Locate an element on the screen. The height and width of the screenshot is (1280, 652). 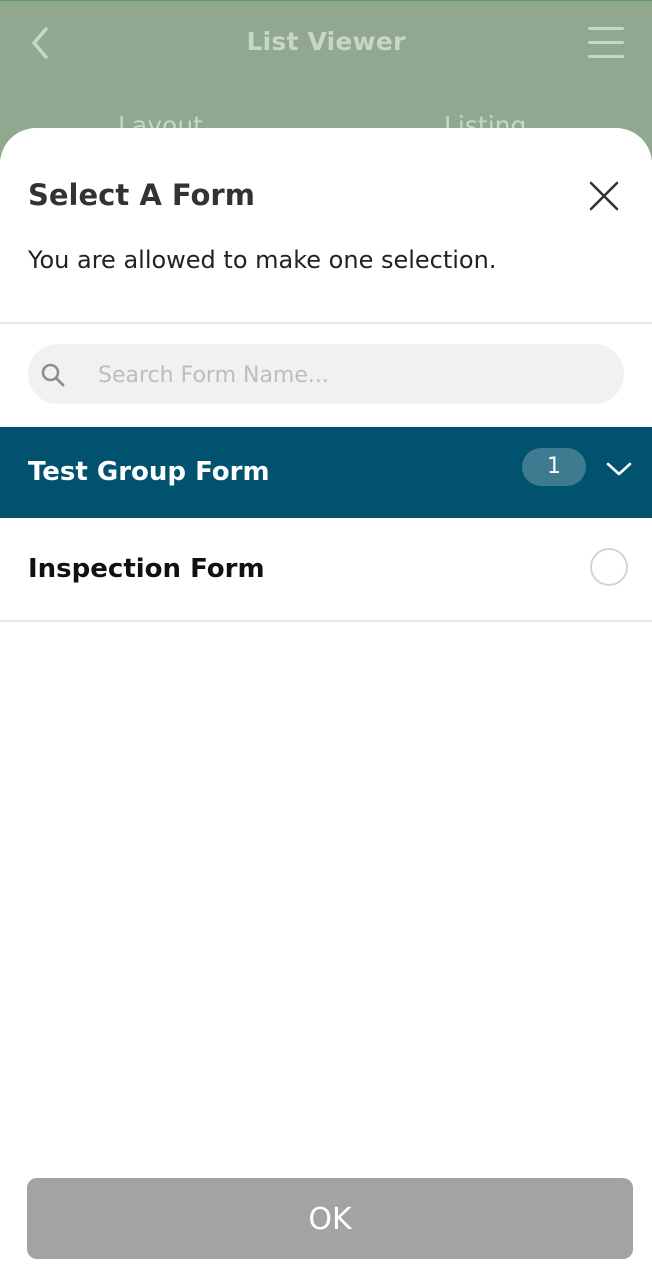
search-input is located at coordinates (348, 375).